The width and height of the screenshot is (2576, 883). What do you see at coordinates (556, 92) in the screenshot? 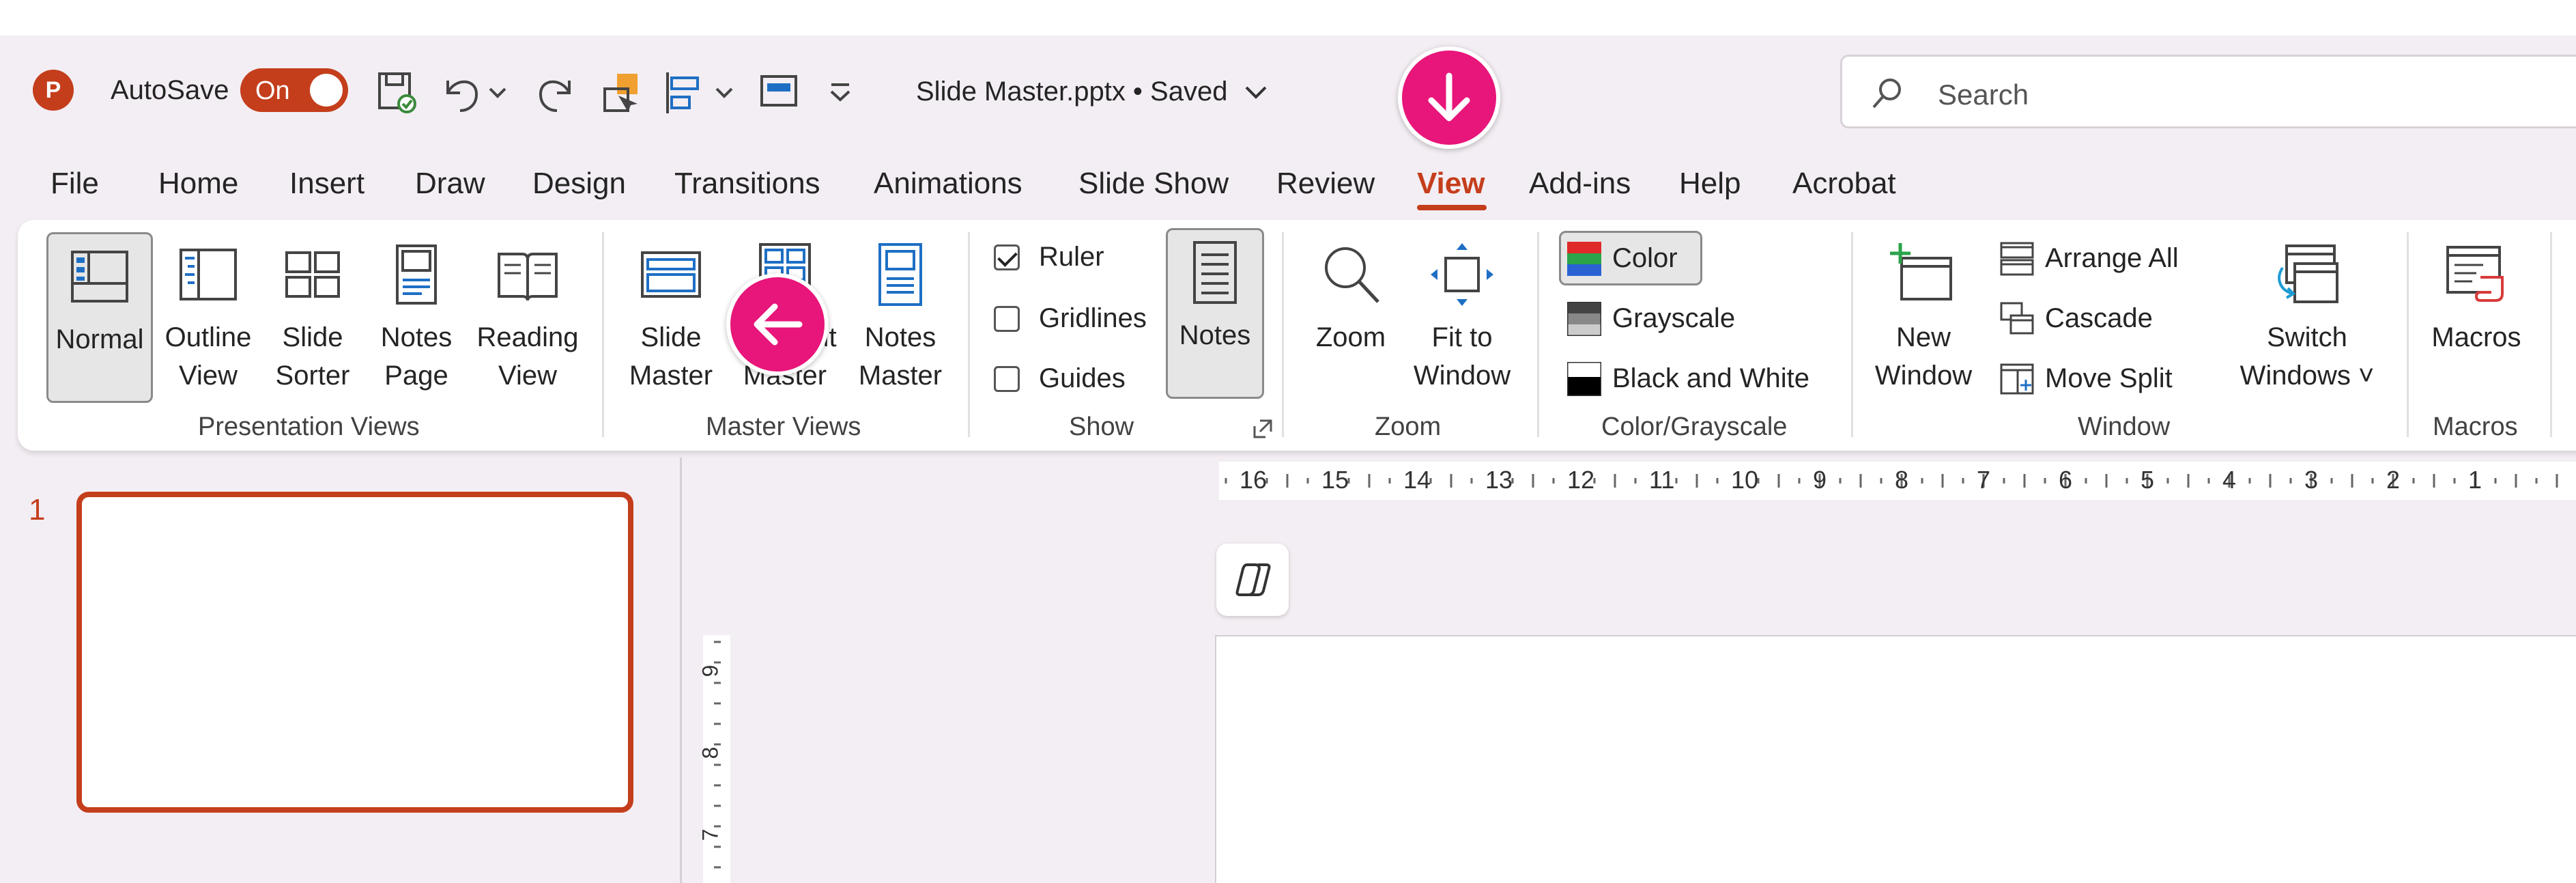
I see `redo-icon` at bounding box center [556, 92].